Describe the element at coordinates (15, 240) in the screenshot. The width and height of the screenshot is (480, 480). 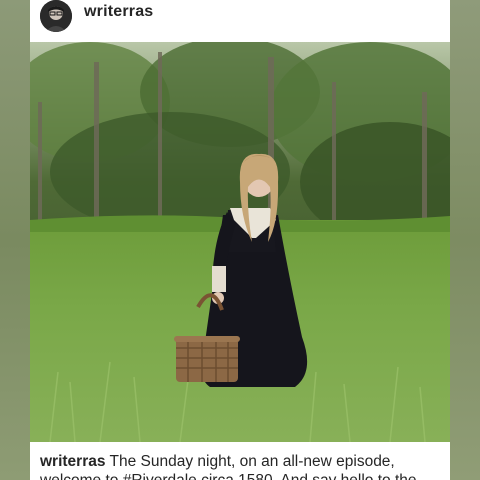
I see `left-blurred-border` at that location.